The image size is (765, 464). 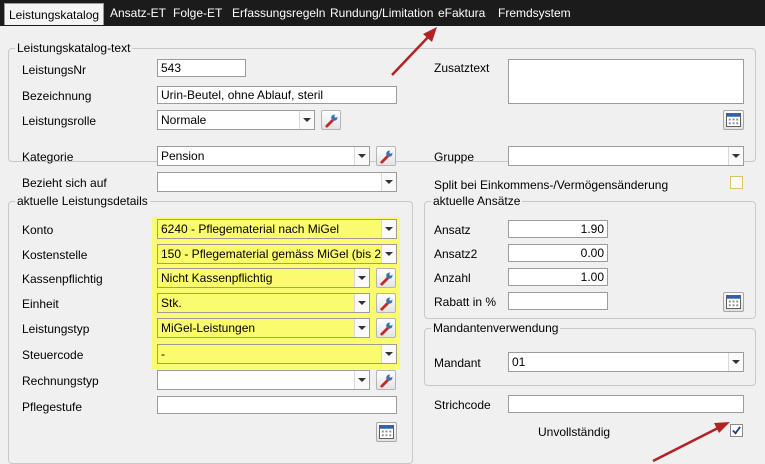 I want to click on konto-value: 6240 - Pflegematerial nach MiGel, so click(x=250, y=229).